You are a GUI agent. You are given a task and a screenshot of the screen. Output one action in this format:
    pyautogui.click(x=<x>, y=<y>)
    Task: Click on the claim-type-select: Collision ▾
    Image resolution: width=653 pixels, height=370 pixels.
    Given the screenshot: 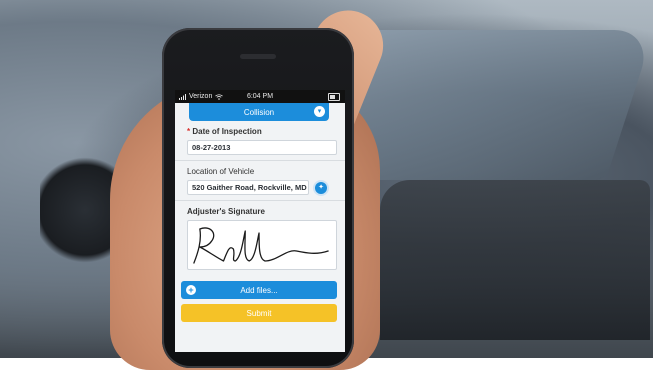 What is the action you would take?
    pyautogui.click(x=259, y=112)
    